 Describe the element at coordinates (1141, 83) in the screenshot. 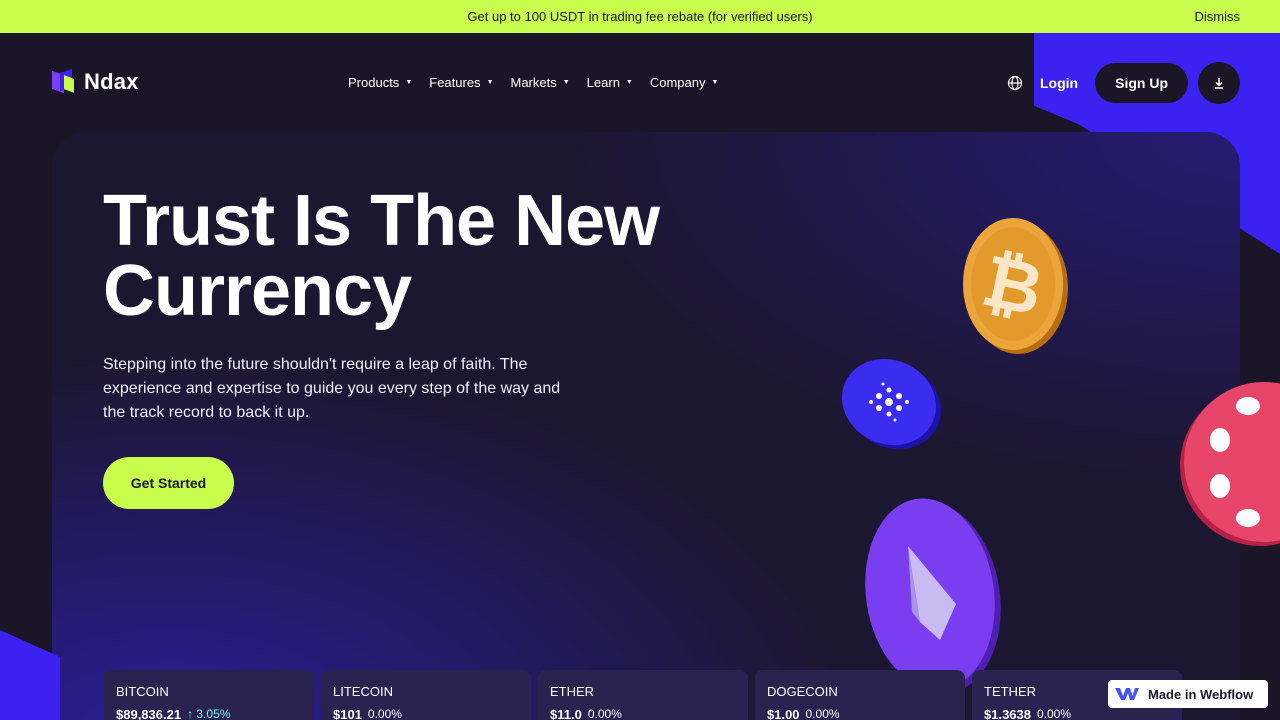

I see `signup-button: Sign Up` at that location.